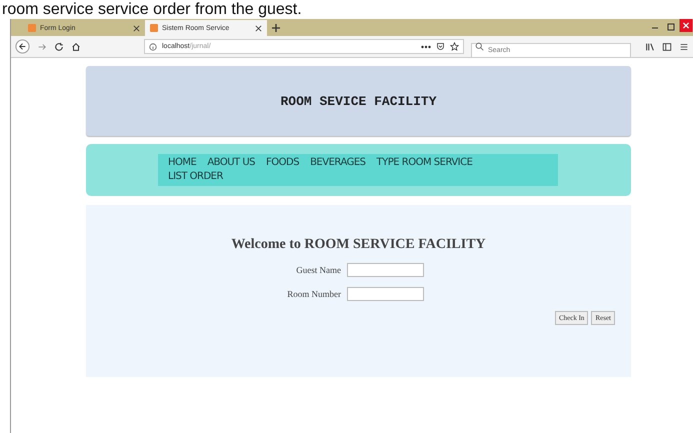  I want to click on menu-icon, so click(684, 47).